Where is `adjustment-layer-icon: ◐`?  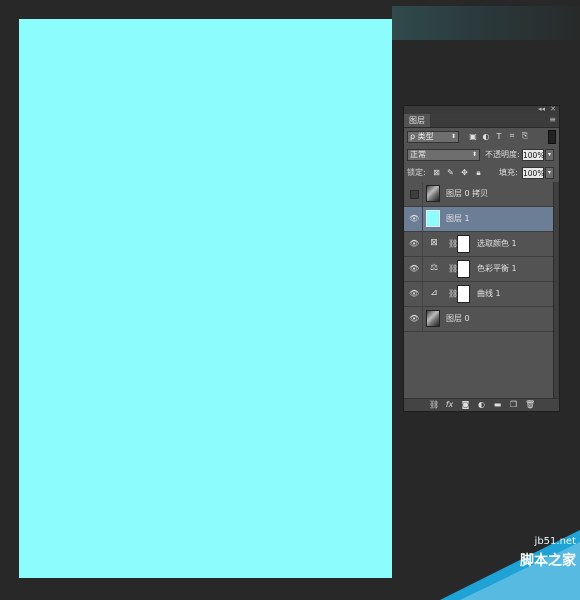 adjustment-layer-icon: ◐ is located at coordinates (481, 405).